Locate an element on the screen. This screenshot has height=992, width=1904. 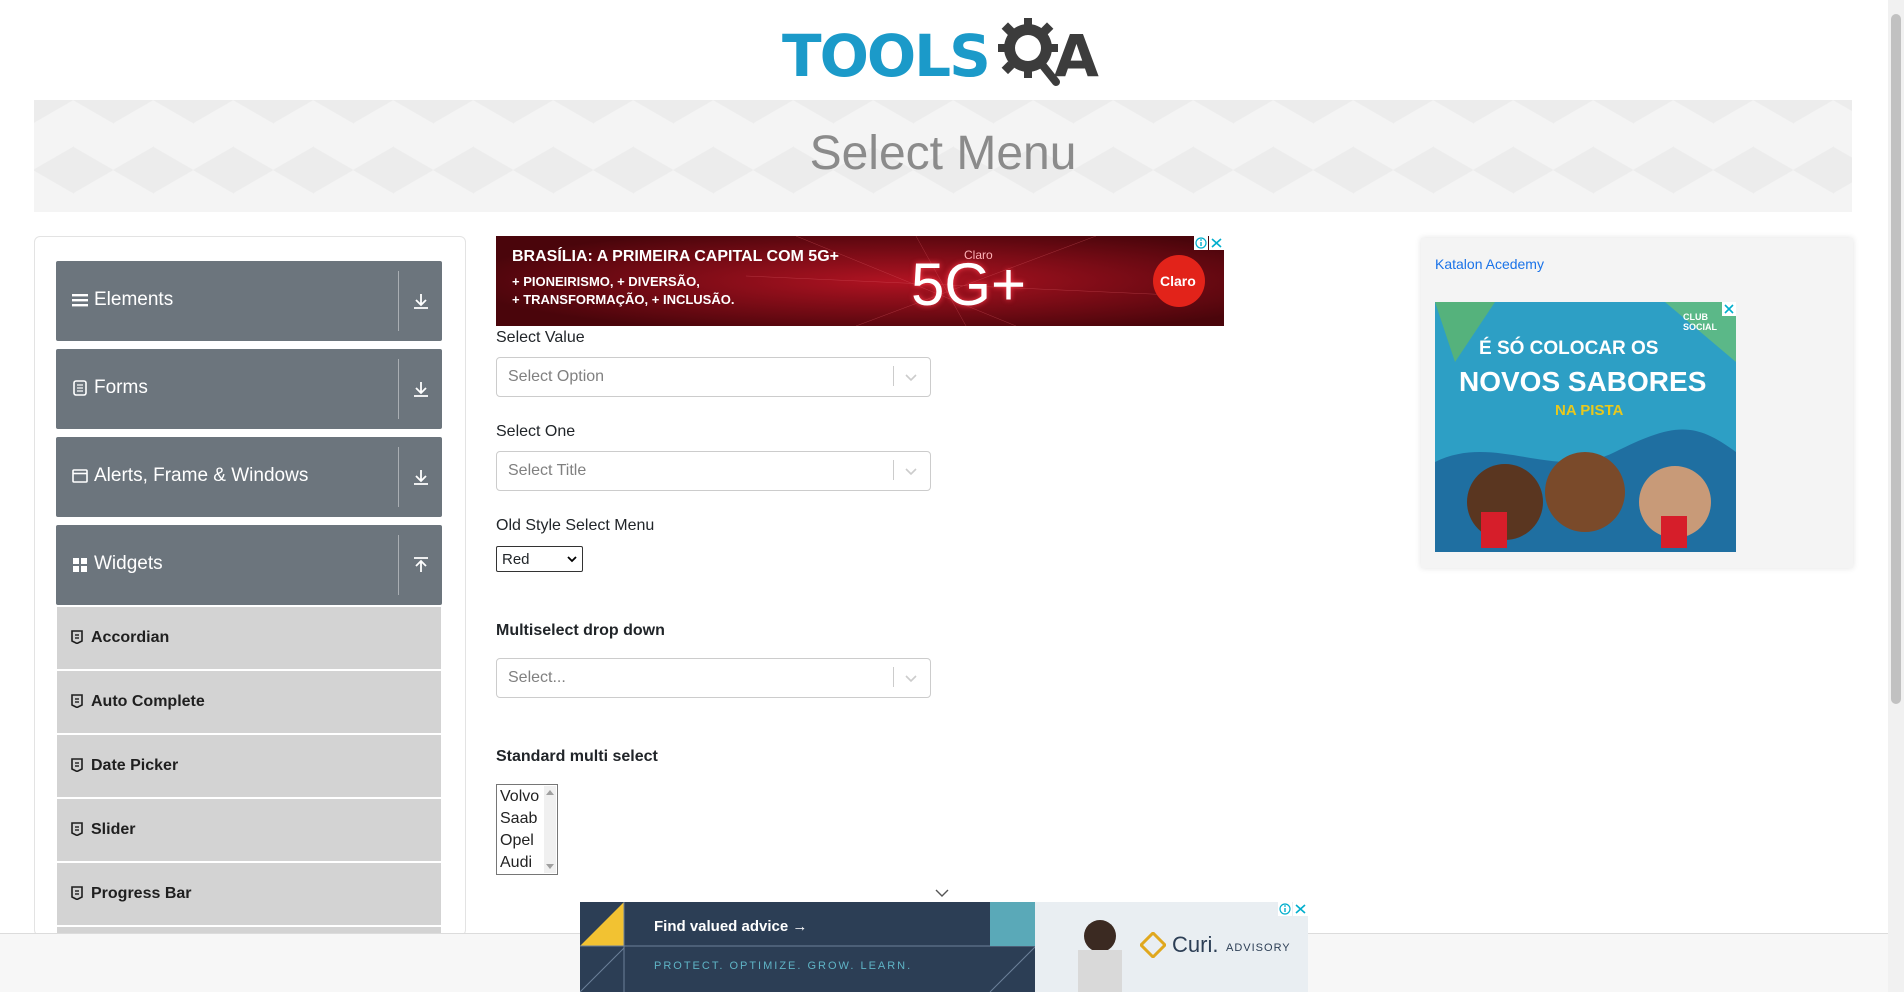
ad-headline: BRASÍLIA: A PRIMEIRA CAPITAL COM 5G+ is located at coordinates (675, 256).